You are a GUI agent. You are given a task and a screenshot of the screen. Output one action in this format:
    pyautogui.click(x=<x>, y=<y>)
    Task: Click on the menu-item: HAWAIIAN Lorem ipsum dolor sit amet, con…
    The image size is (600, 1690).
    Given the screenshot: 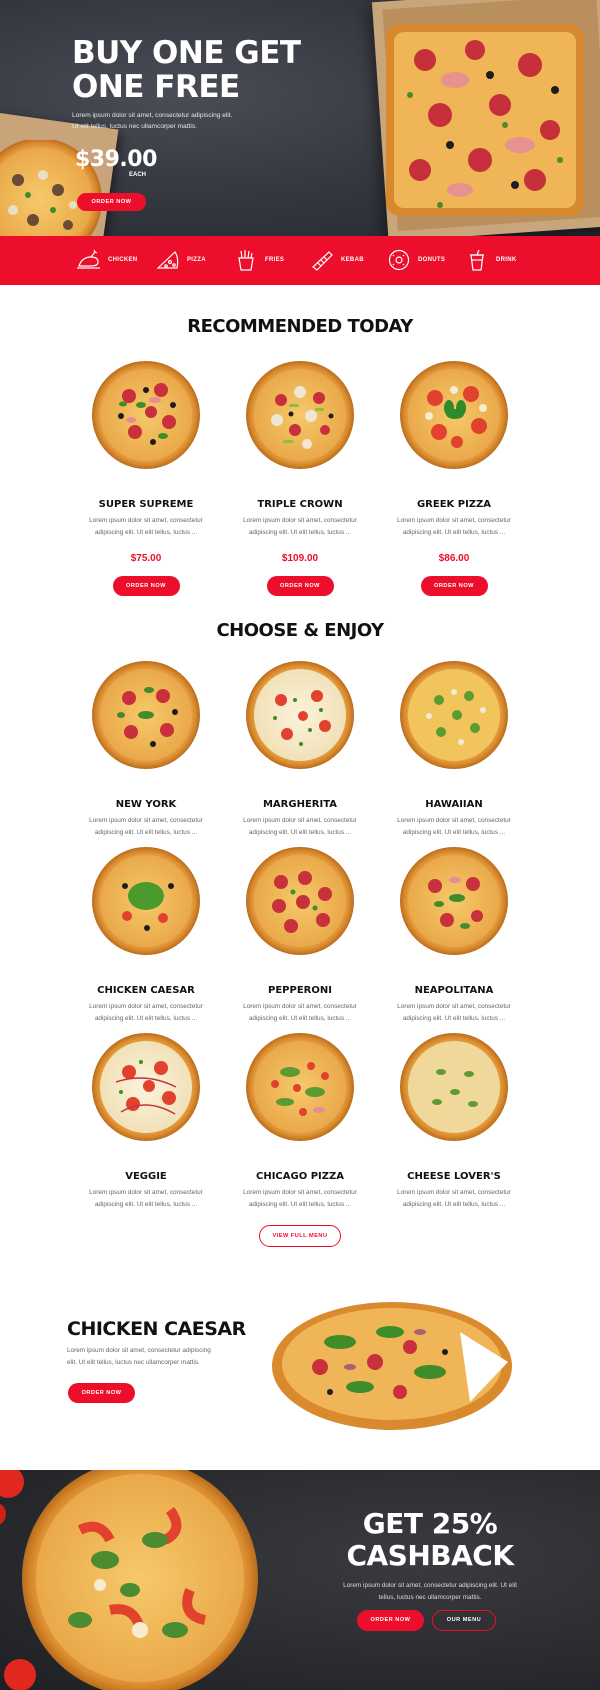 What is the action you would take?
    pyautogui.click(x=454, y=749)
    